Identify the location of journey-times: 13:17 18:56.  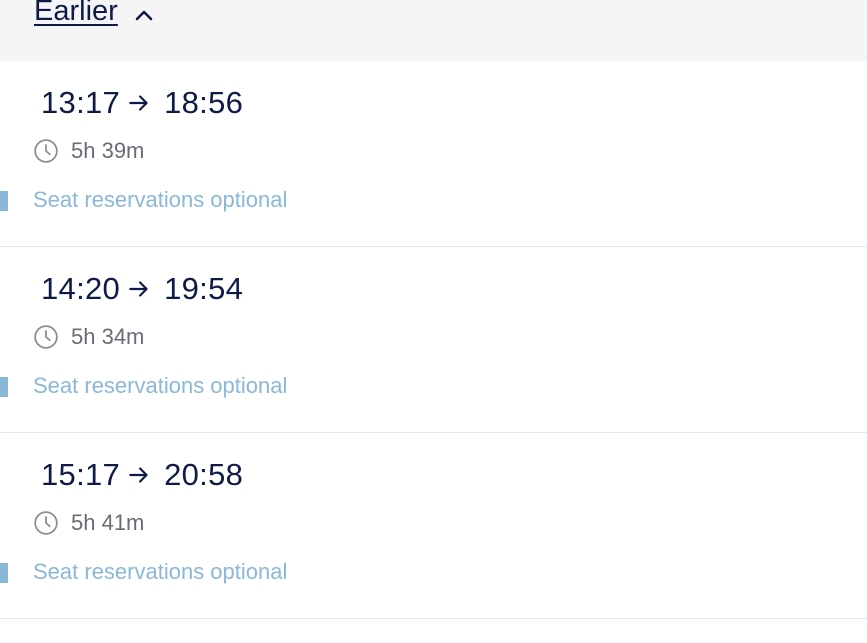
(142, 103).